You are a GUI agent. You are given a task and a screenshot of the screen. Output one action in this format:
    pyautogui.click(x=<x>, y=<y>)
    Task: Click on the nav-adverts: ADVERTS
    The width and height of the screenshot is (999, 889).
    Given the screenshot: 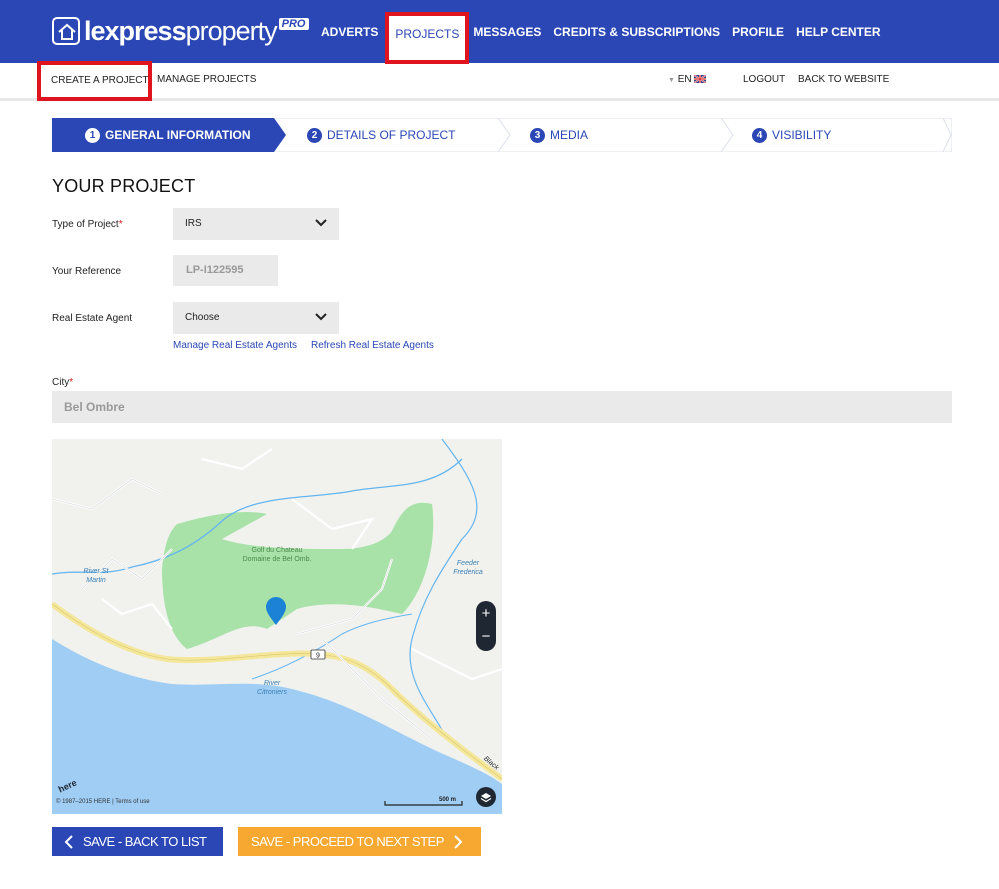 What is the action you would take?
    pyautogui.click(x=349, y=32)
    